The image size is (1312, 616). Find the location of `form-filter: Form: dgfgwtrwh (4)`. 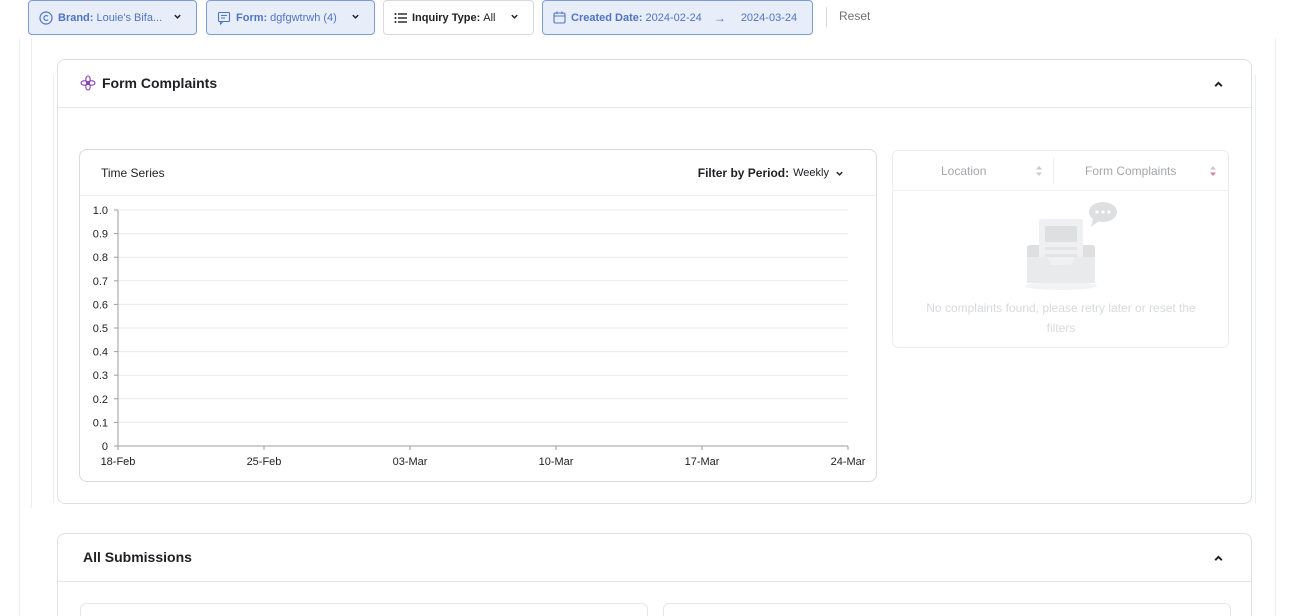

form-filter: Form: dgfgwtrwh (4) is located at coordinates (290, 17).